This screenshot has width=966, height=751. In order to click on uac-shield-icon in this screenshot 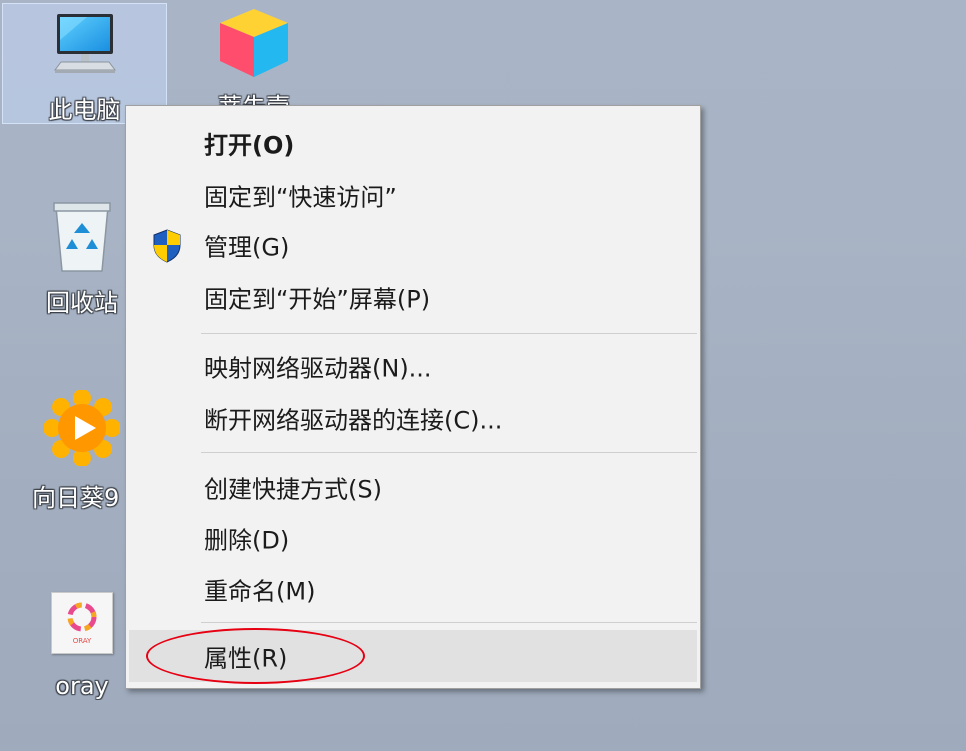, I will do `click(167, 246)`.